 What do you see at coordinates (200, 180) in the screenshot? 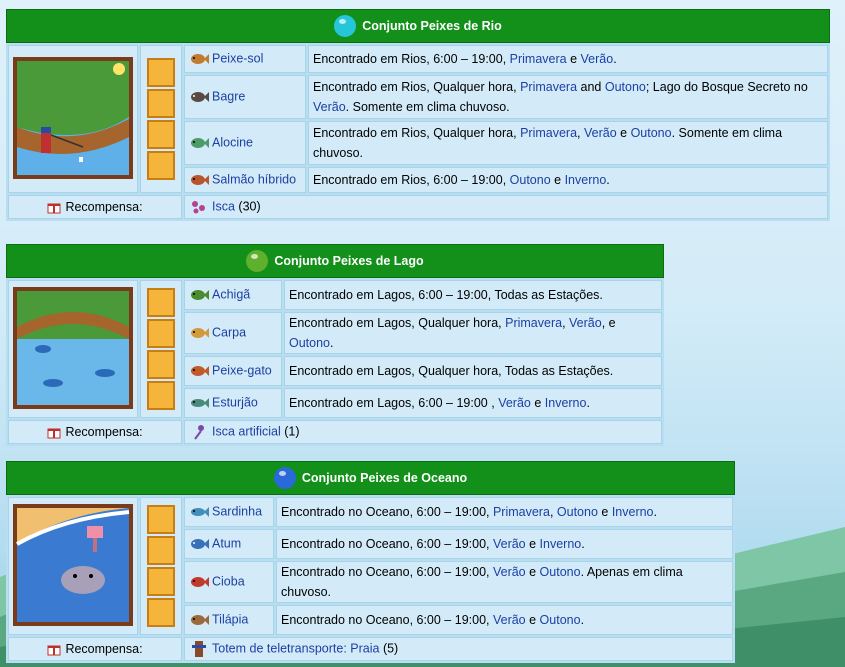
I see `tiger-trout-icon` at bounding box center [200, 180].